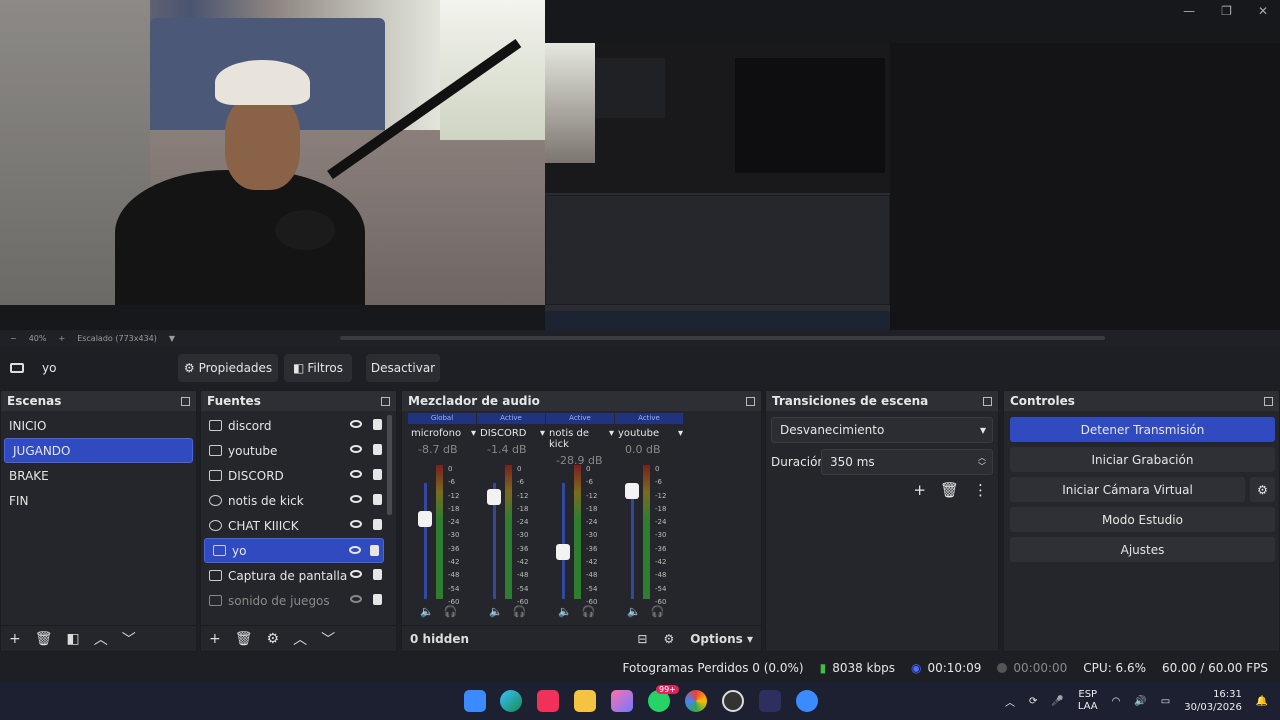  I want to click on scene-item: INICIO, so click(98, 425).